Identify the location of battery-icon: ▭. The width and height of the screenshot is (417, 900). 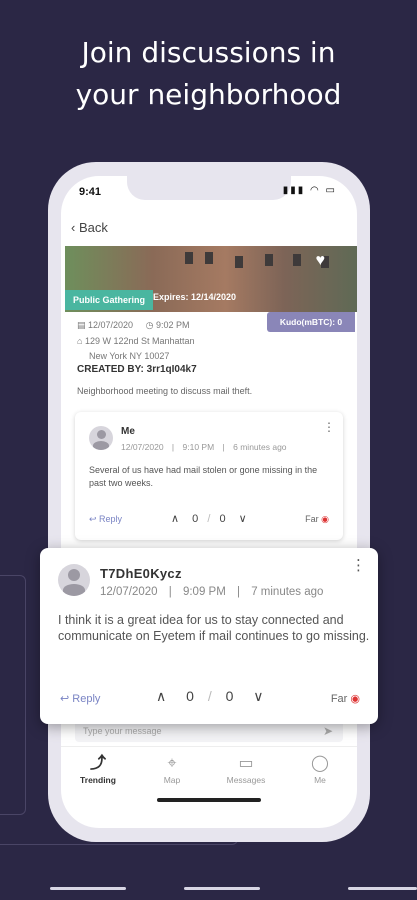
(331, 190).